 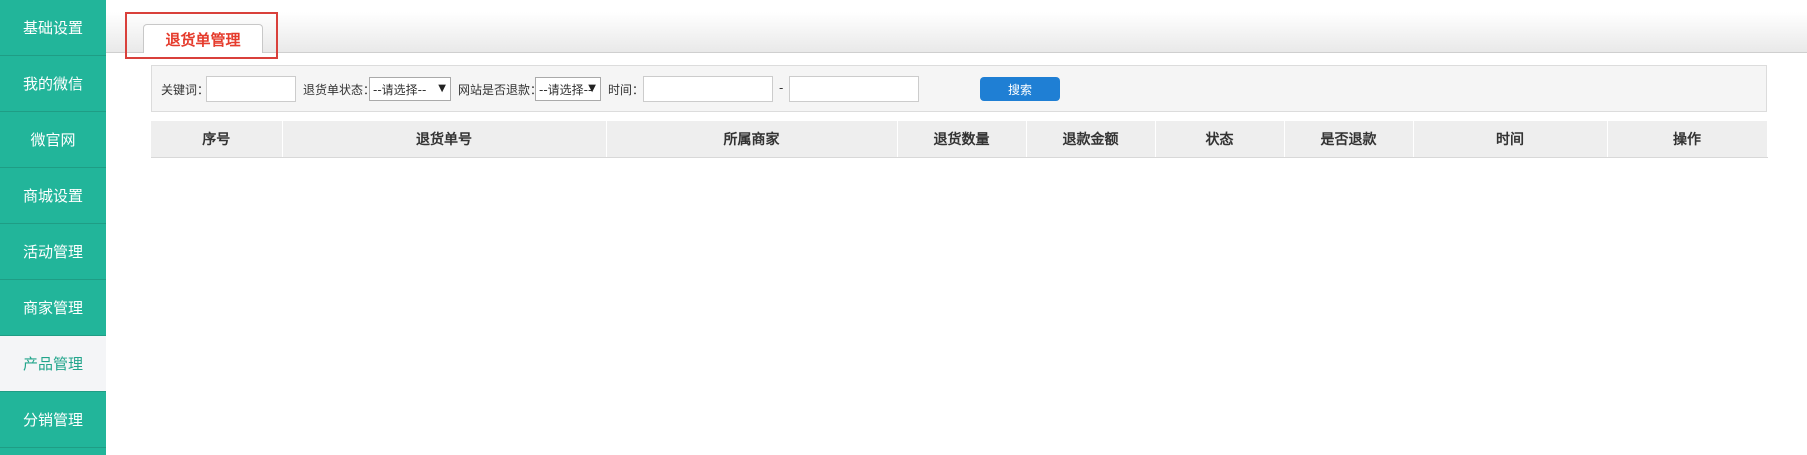 What do you see at coordinates (708, 89) in the screenshot?
I see `start-time-input` at bounding box center [708, 89].